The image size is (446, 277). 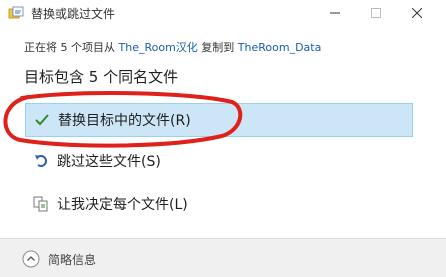 I want to click on title-bar: 替换或跳过文件, so click(x=223, y=13).